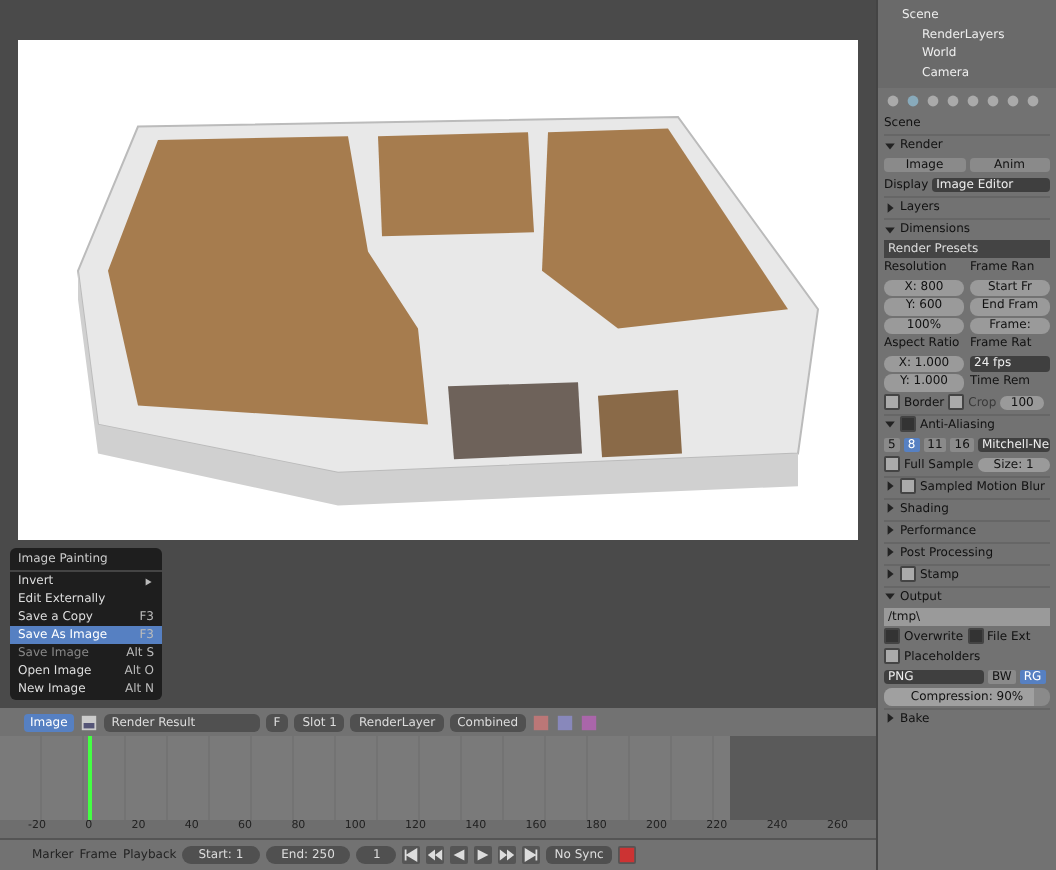 Image resolution: width=1056 pixels, height=870 pixels. I want to click on play-reverse-icon, so click(459, 855).